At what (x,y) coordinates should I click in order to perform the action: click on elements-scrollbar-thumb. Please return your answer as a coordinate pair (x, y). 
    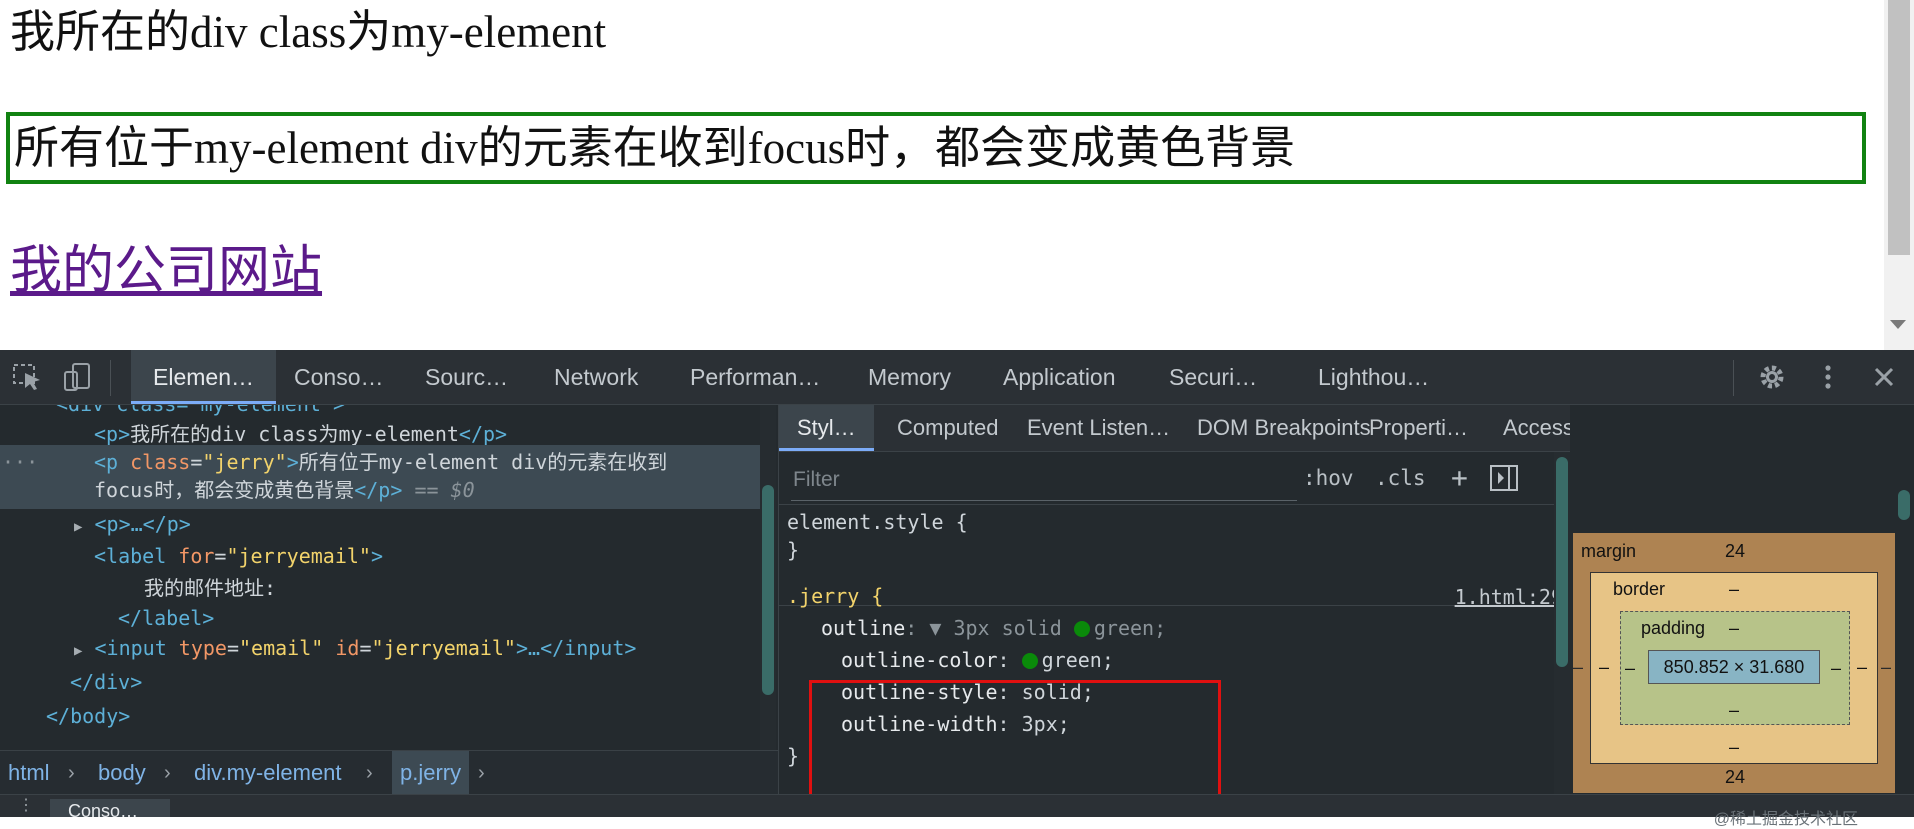
    Looking at the image, I should click on (768, 590).